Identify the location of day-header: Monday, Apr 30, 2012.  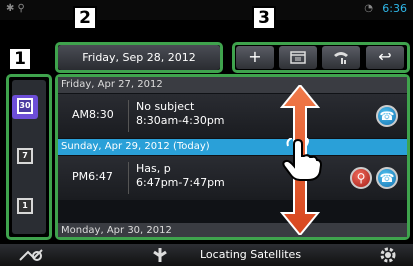
(232, 230).